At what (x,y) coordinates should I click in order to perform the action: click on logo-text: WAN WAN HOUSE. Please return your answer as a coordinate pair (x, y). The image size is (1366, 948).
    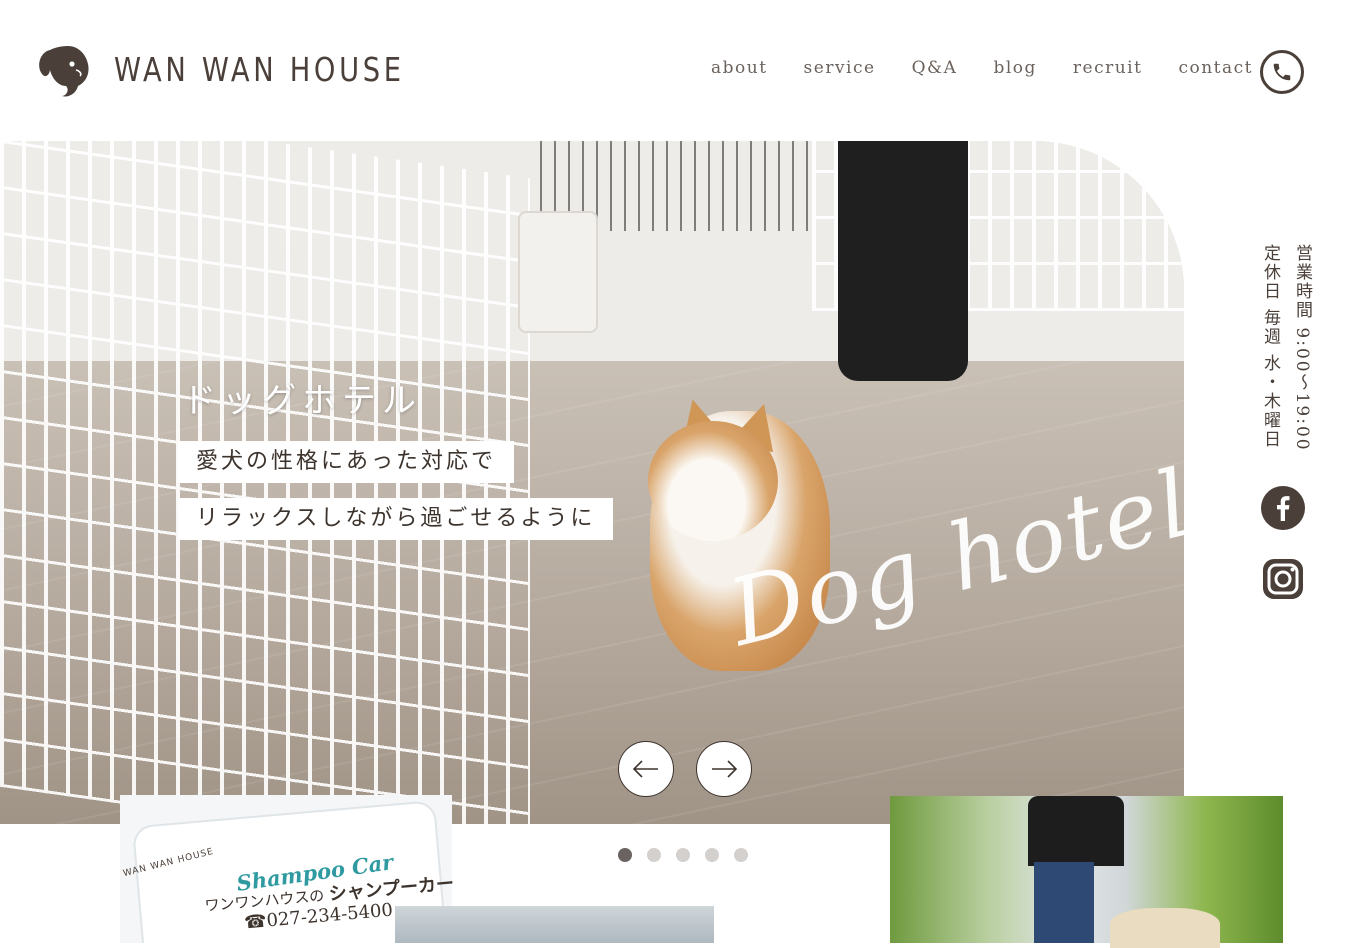
    Looking at the image, I should click on (259, 69).